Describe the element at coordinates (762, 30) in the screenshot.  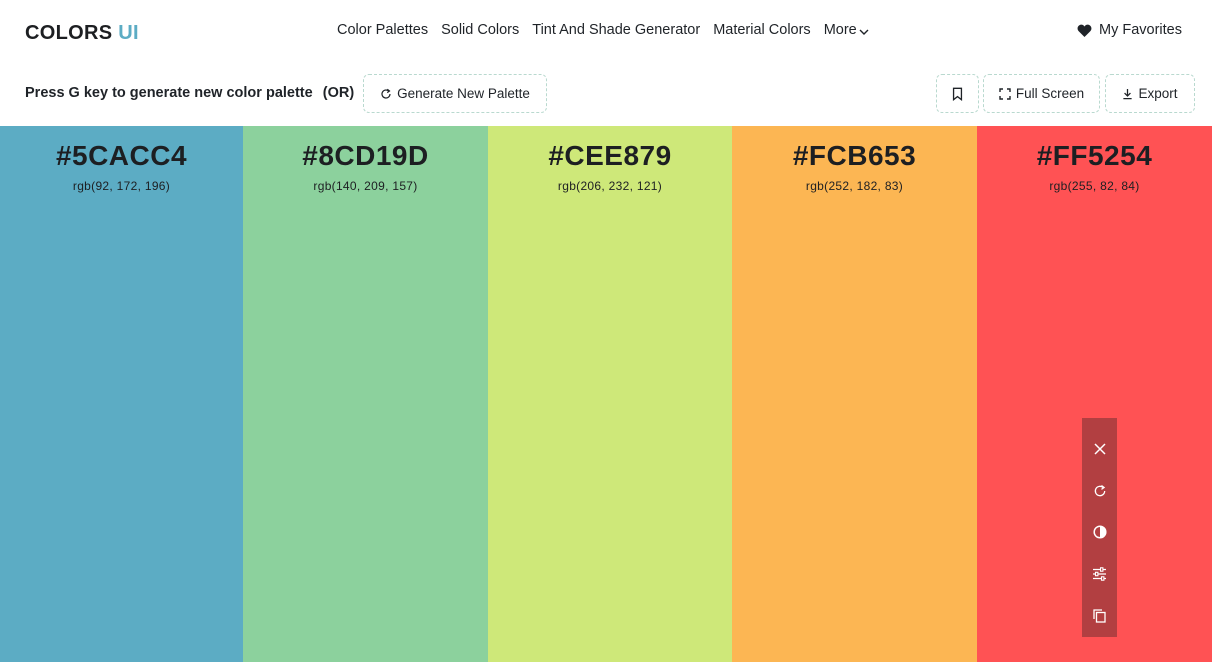
I see `nav-material-colors: Material Colors` at that location.